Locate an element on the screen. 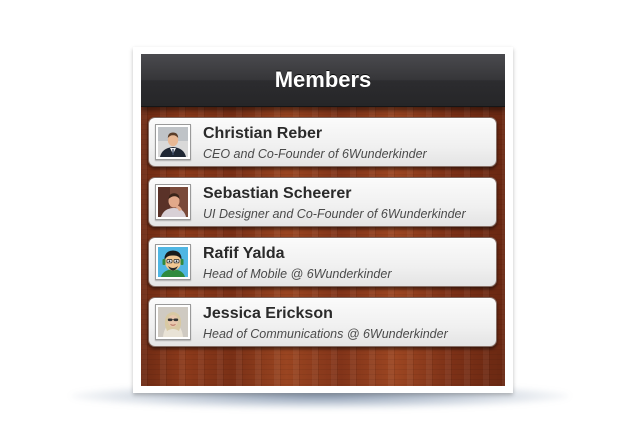  member-name: Christian Reber is located at coordinates (263, 133).